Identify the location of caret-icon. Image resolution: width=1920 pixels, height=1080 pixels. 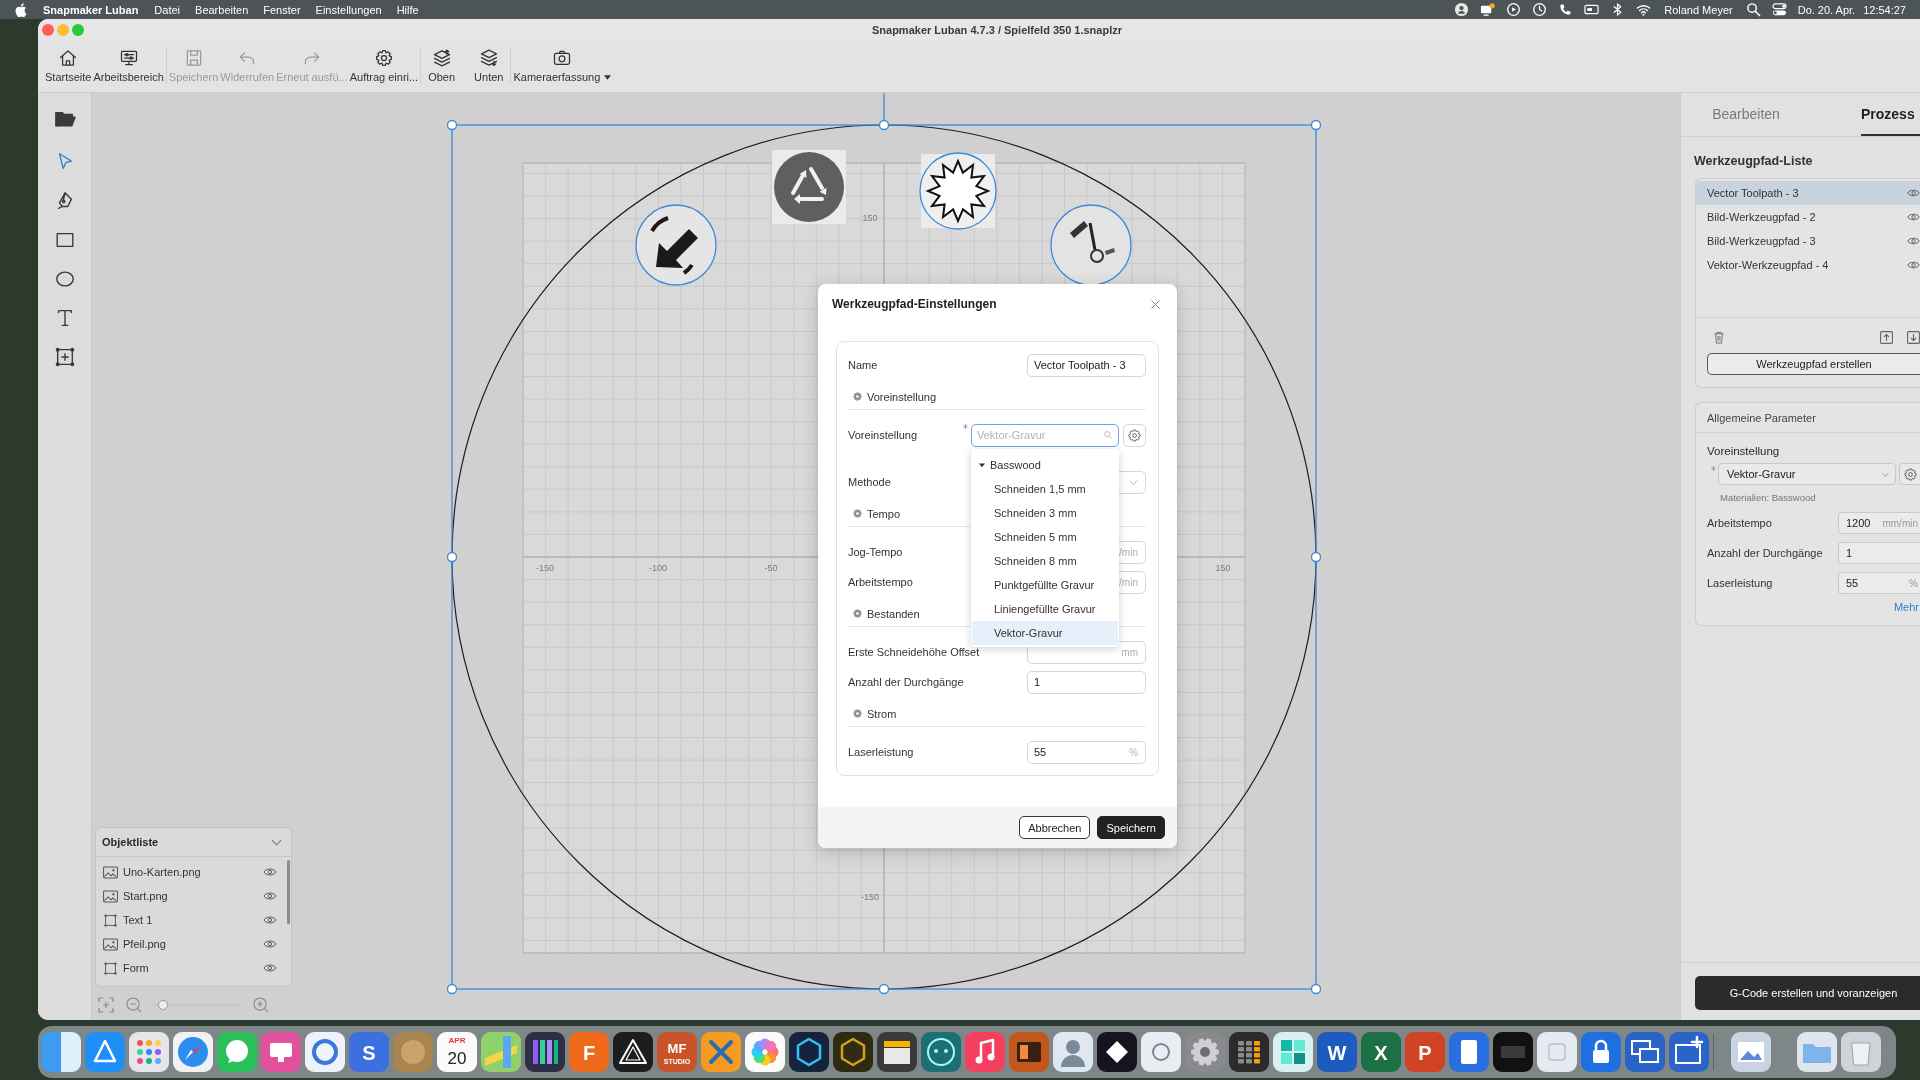
(982, 465).